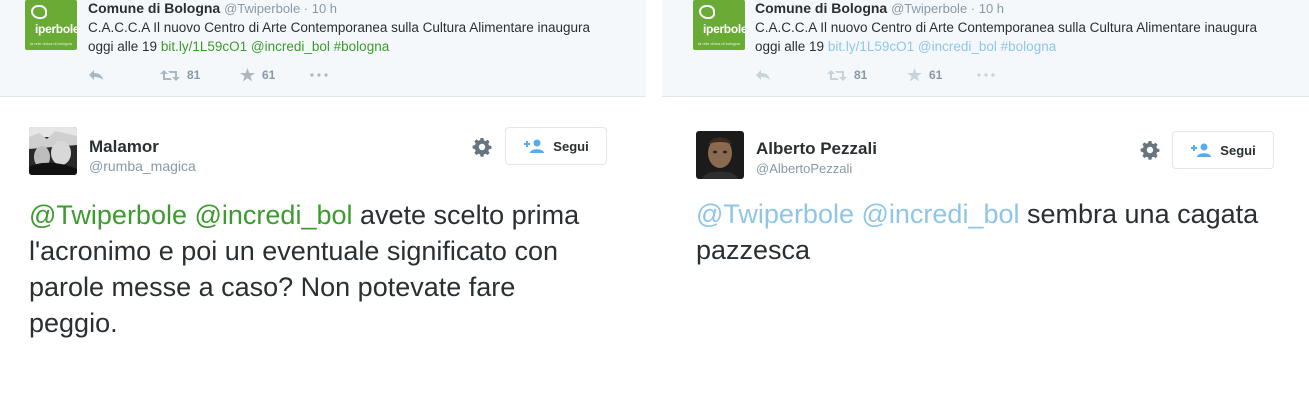 The width and height of the screenshot is (1309, 409). Describe the element at coordinates (142, 166) in the screenshot. I see `author-handle: @rumba_magica` at that location.